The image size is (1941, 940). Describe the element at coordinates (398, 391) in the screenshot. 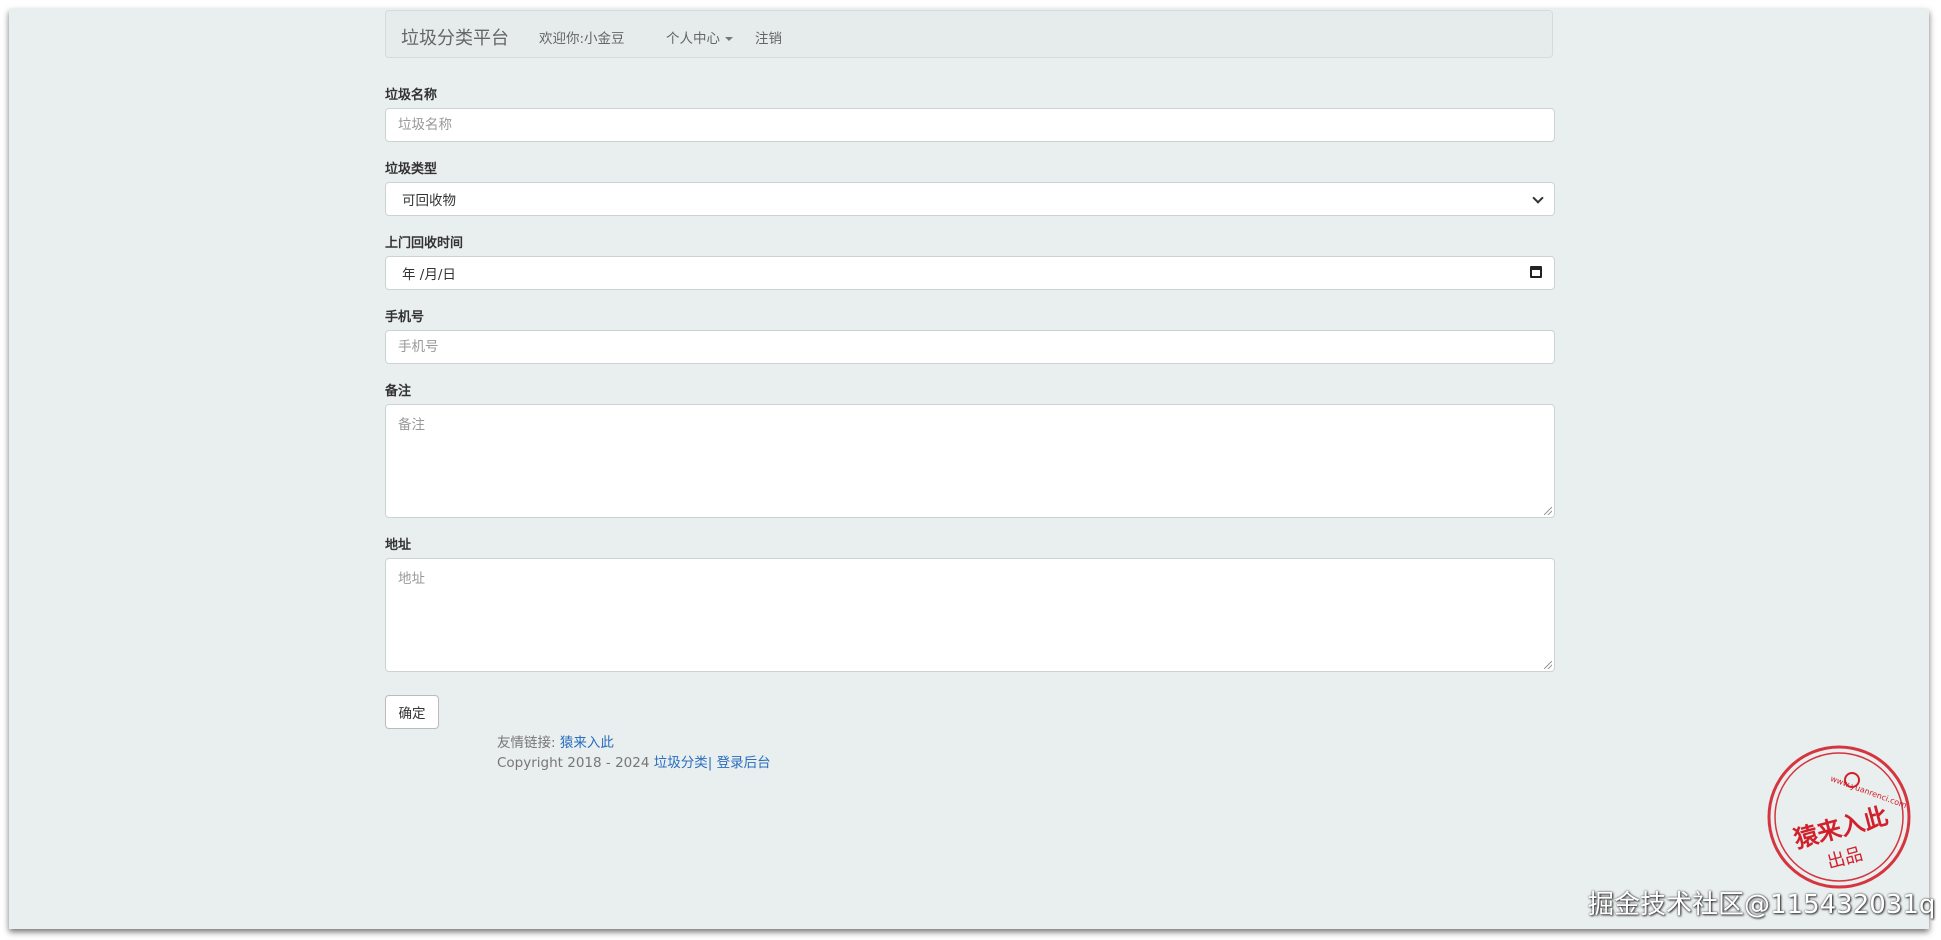

I see `remark-label: 备注` at that location.